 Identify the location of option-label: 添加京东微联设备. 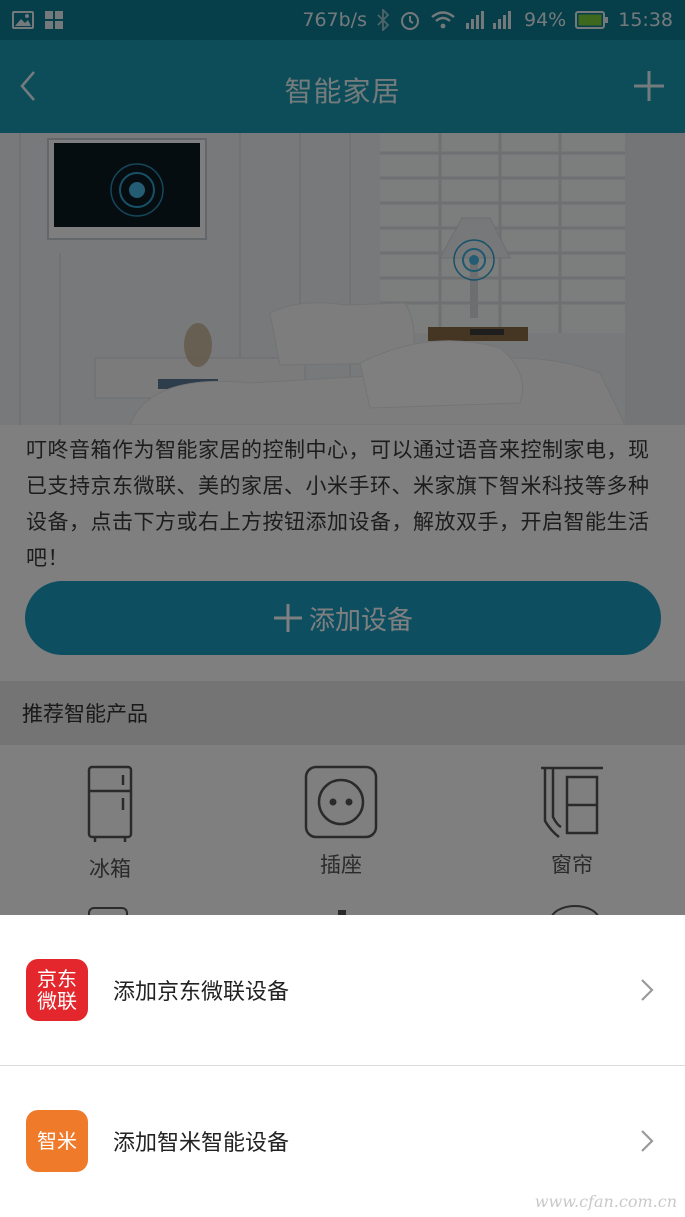
(201, 992).